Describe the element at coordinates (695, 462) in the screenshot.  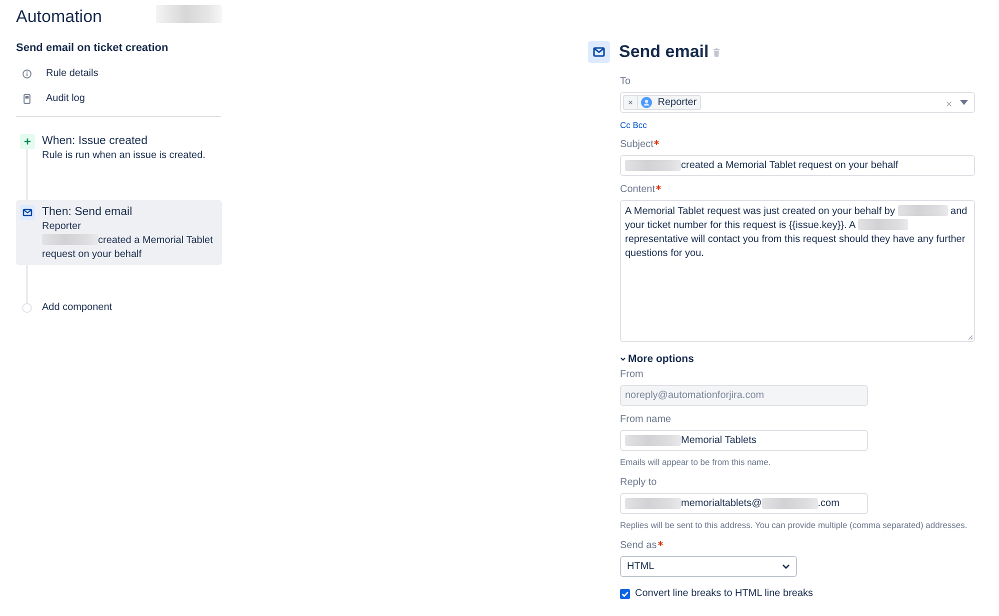
I see `help-text: Emails will appear to be from this name.` at that location.